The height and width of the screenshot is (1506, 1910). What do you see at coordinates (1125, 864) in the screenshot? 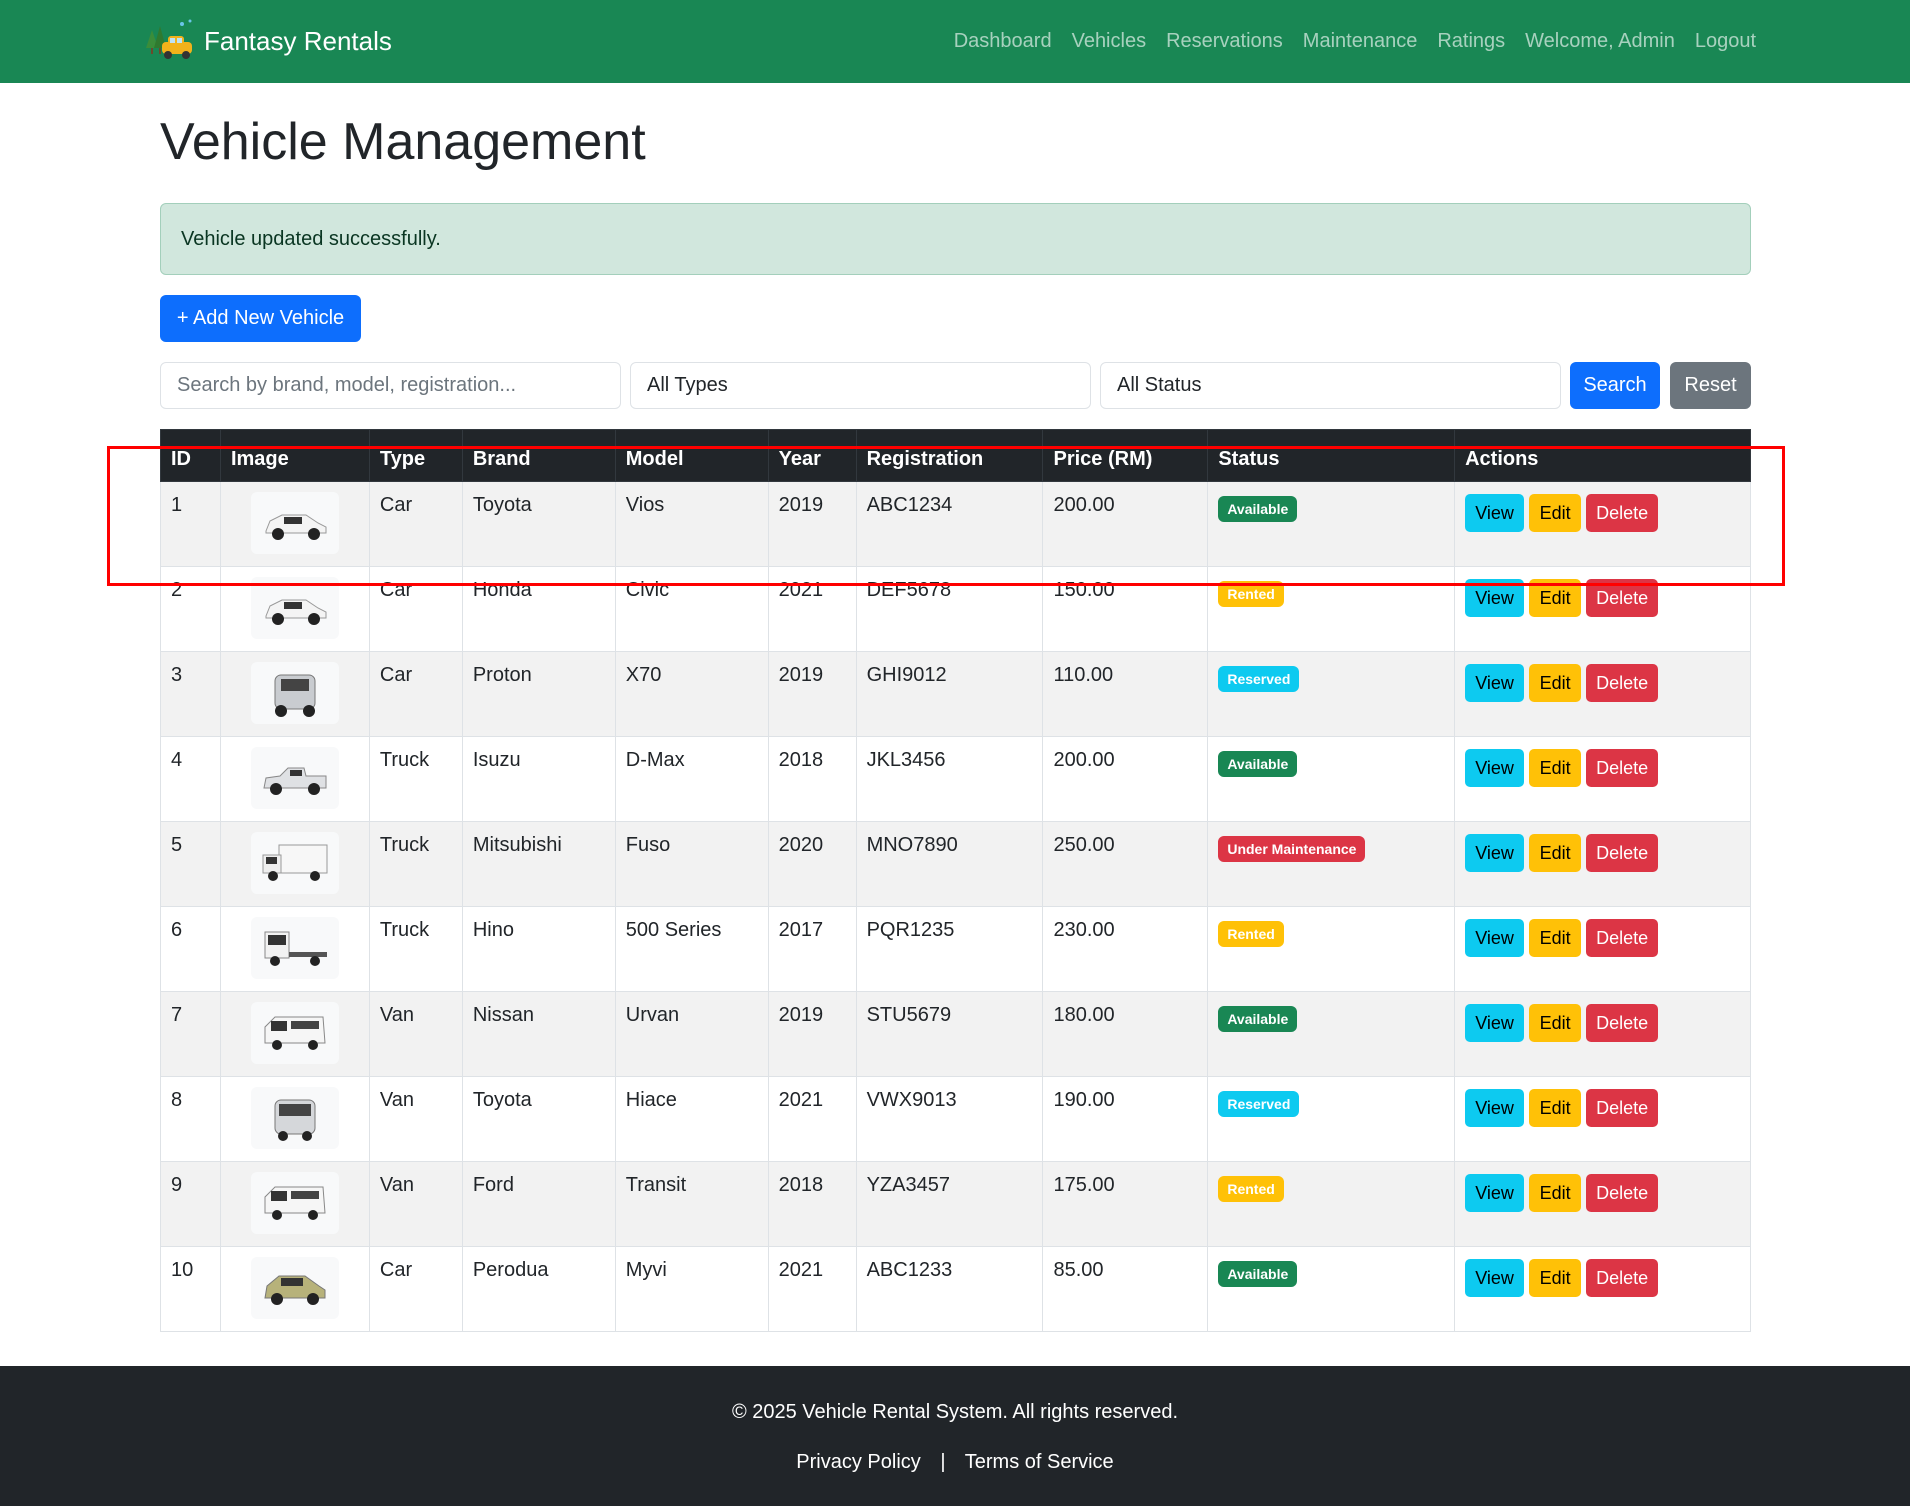
I see `cell-price: 250.00` at bounding box center [1125, 864].